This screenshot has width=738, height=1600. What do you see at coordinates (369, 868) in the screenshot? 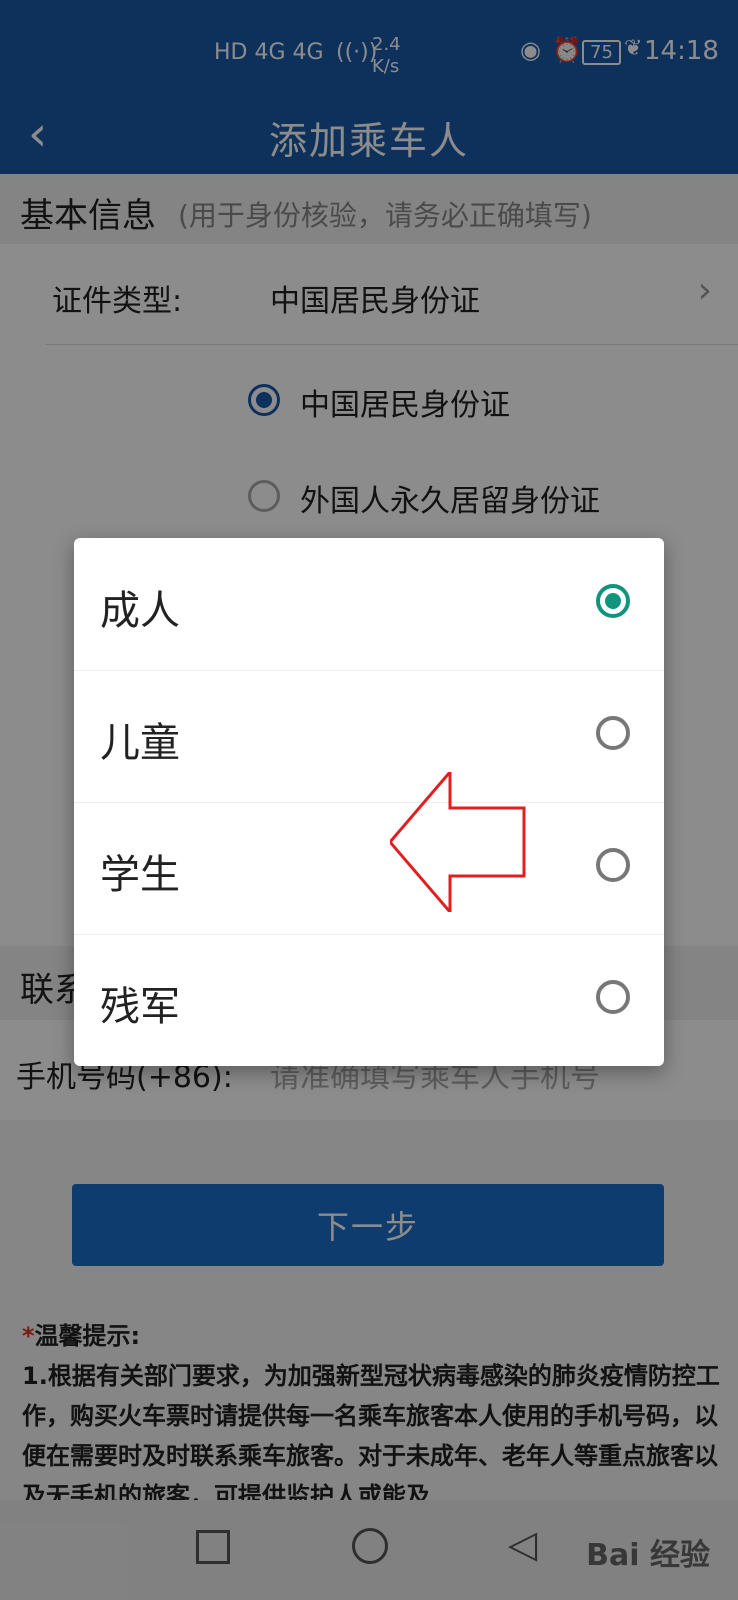
I see `dialog-option-student: 学生` at bounding box center [369, 868].